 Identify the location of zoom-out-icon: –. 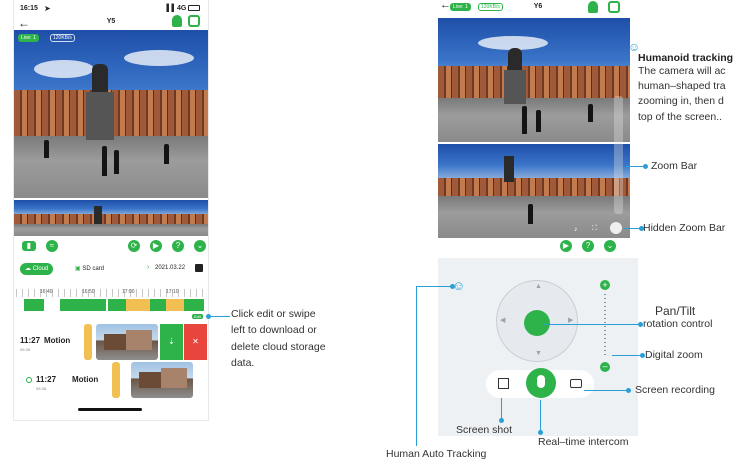
(605, 367).